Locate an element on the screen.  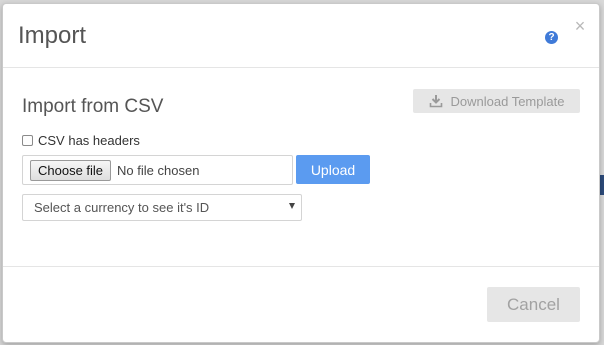
download-icon is located at coordinates (436, 101).